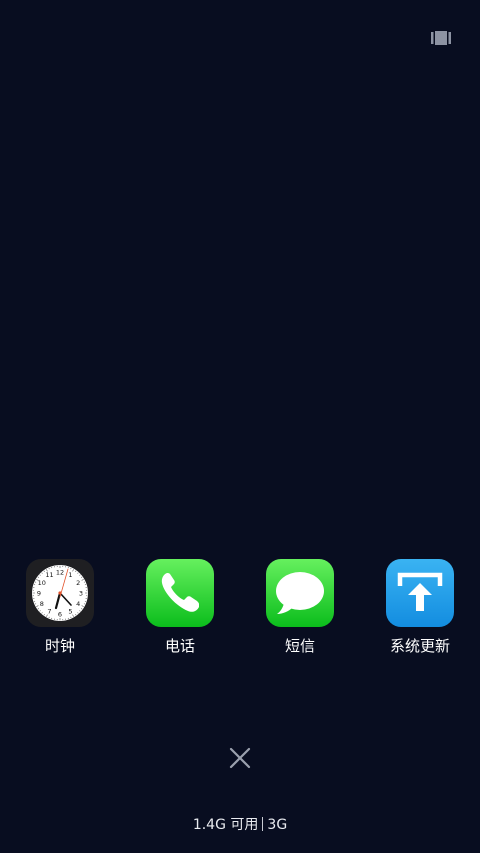 The height and width of the screenshot is (853, 480). What do you see at coordinates (49, 611) in the screenshot?
I see `clock-numeral: 7` at bounding box center [49, 611].